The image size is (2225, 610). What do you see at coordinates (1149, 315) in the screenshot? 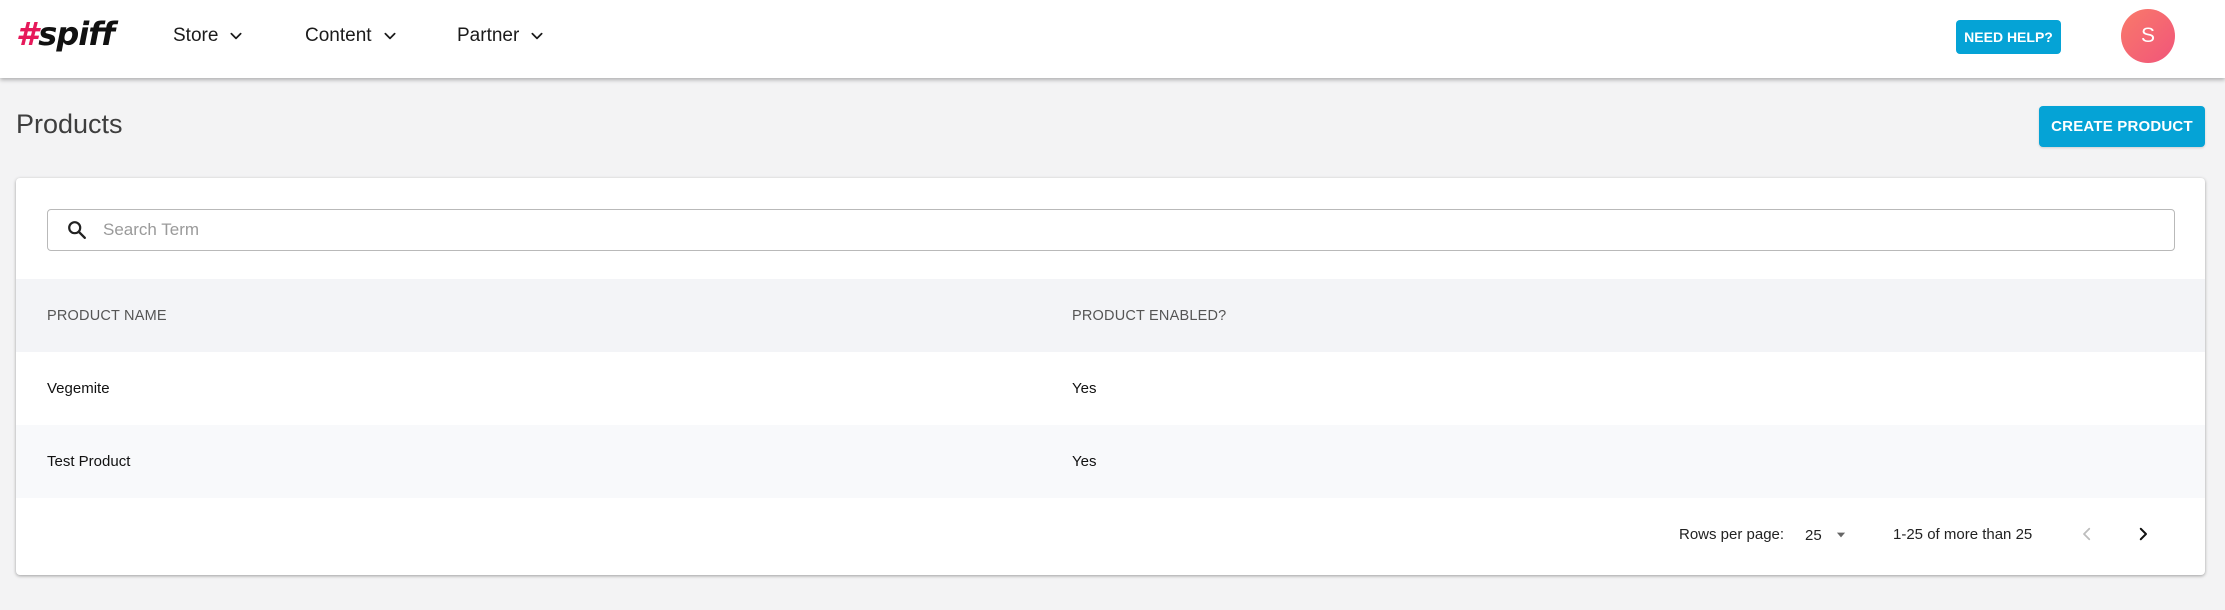
I see `column-header-product-enabled: PRODUCT ENABLED?` at bounding box center [1149, 315].